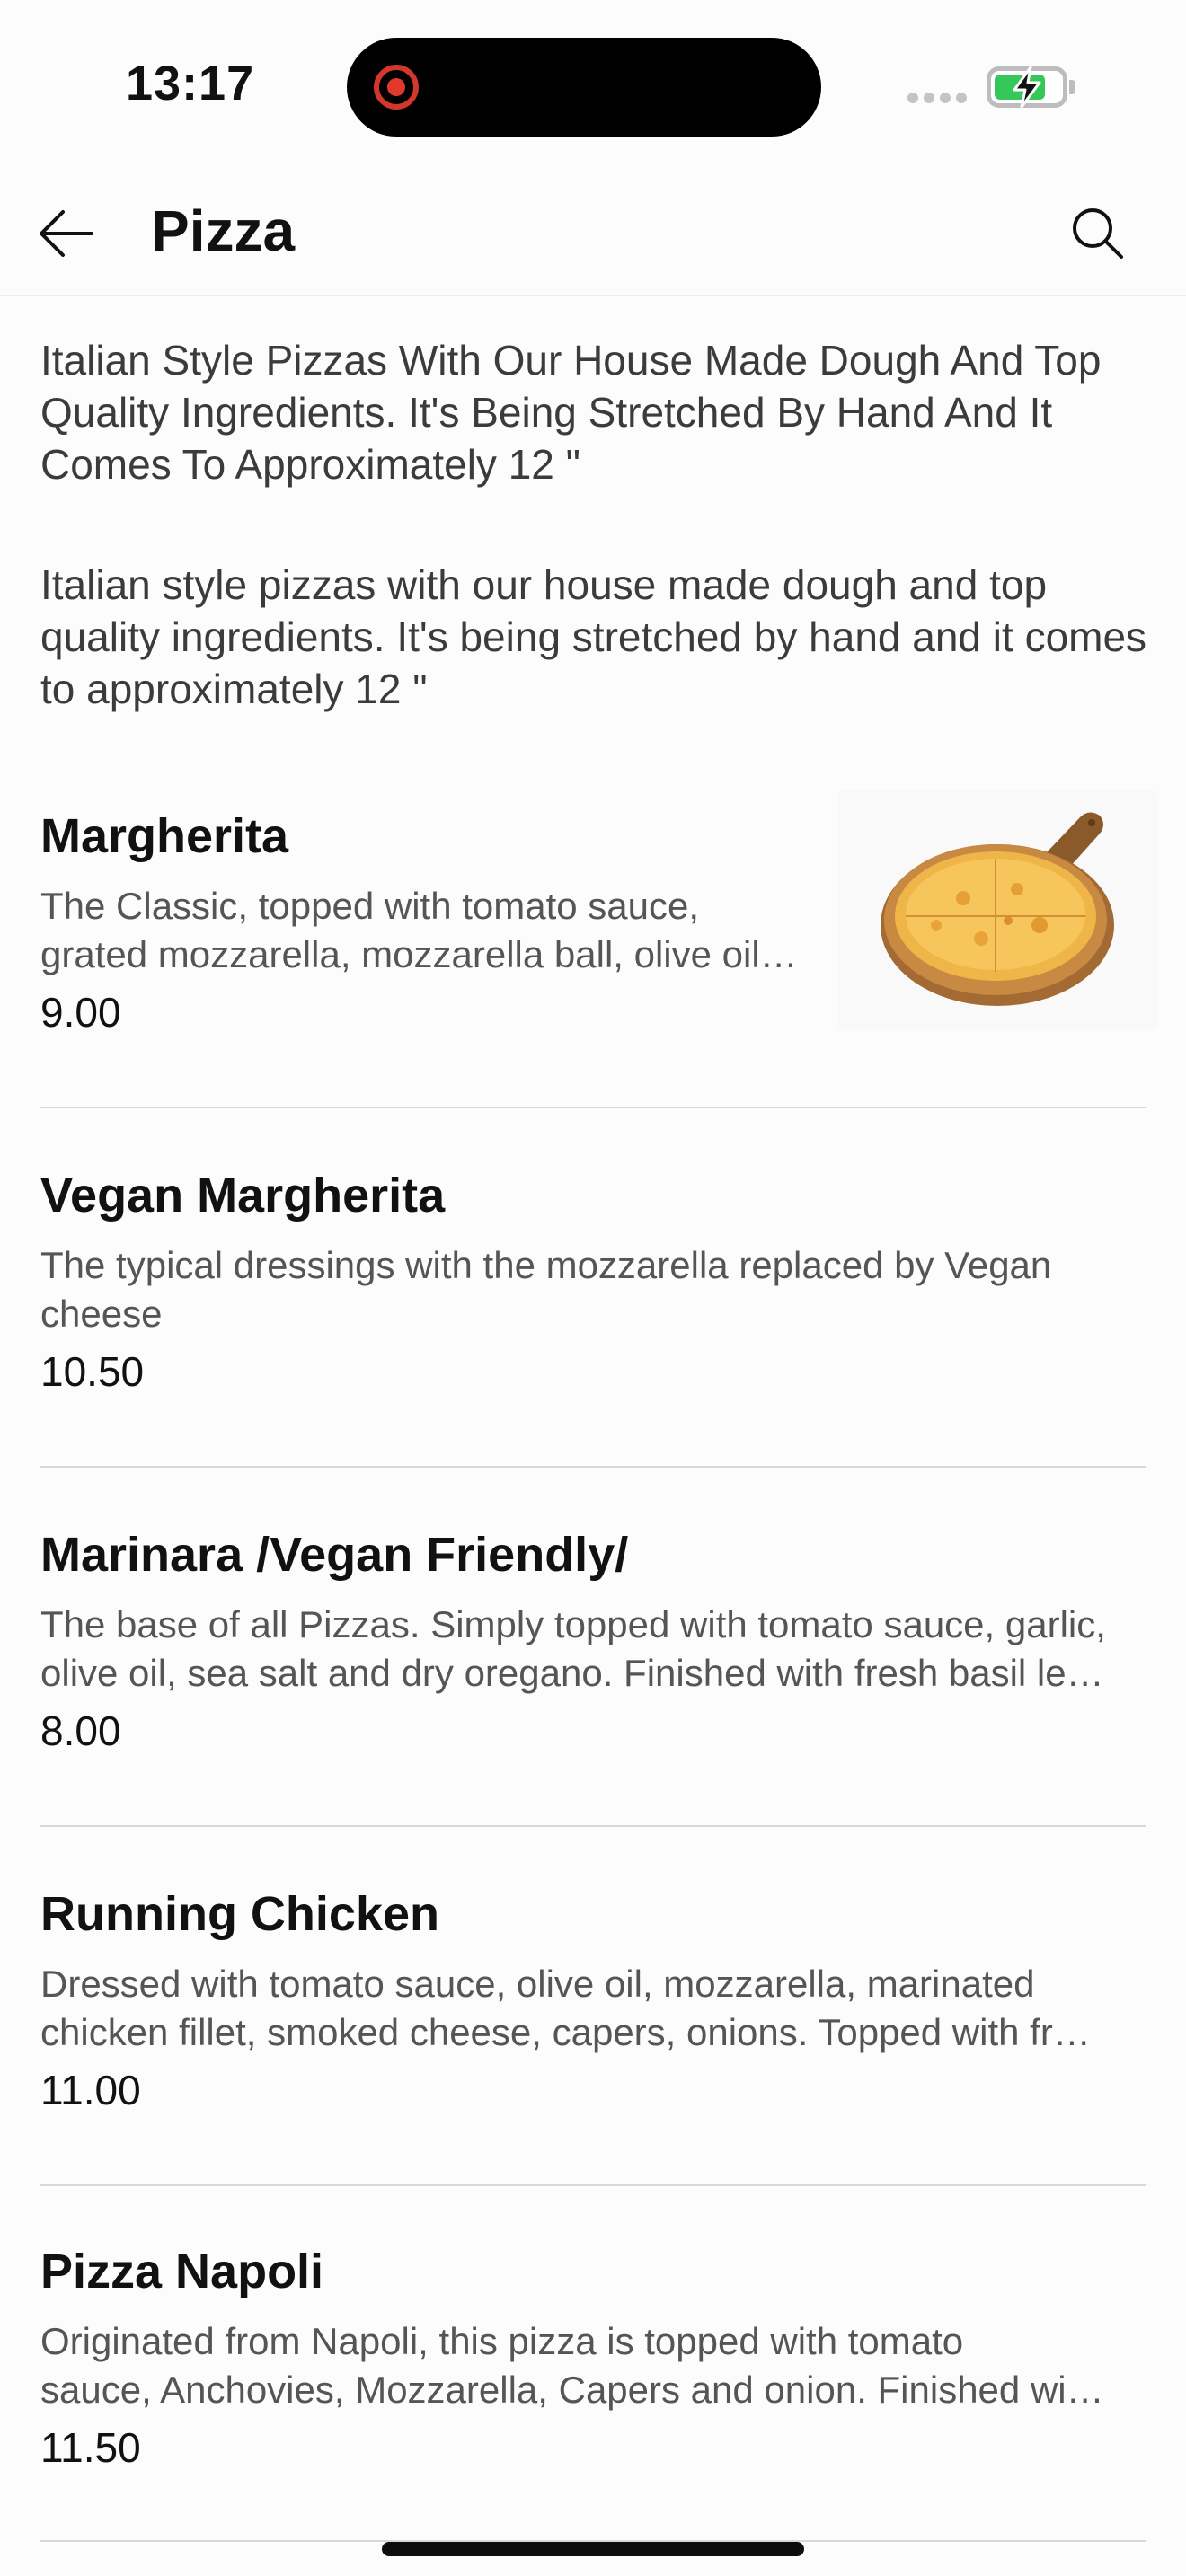  Describe the element at coordinates (80, 1013) in the screenshot. I see `item-price: 9.00` at that location.